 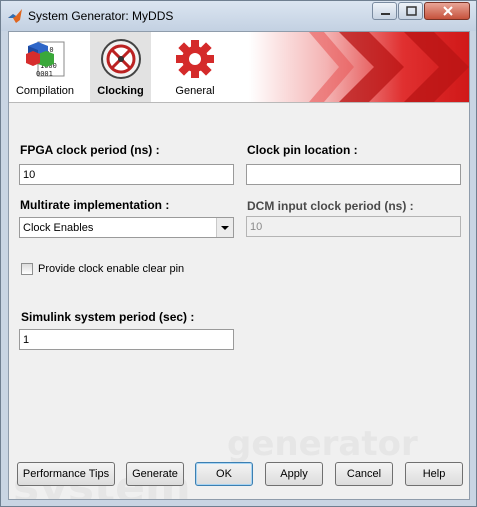 I want to click on maximize-icon, so click(x=411, y=11).